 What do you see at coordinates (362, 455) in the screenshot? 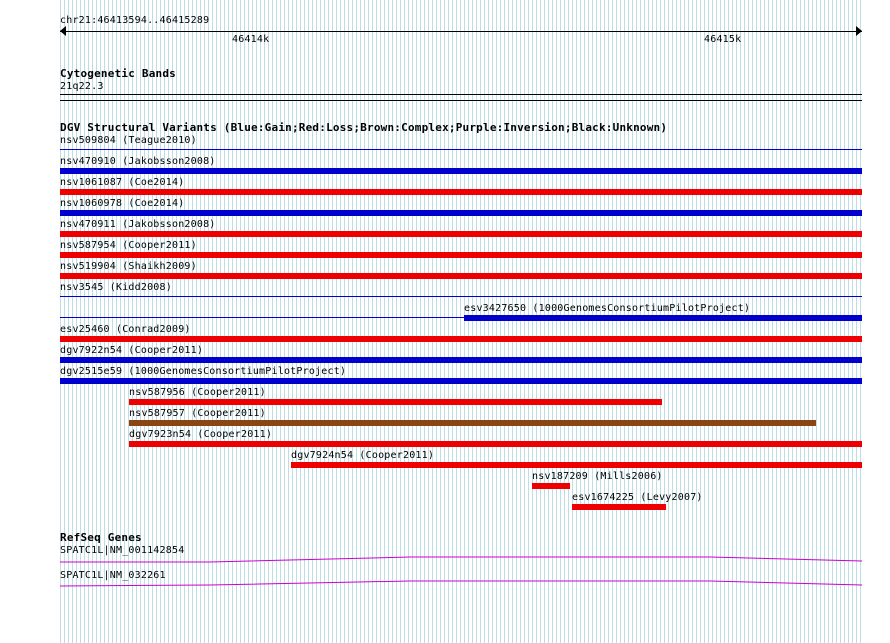
I see `dgv-variant-label: dgv7924n54 (Cooper2011)` at bounding box center [362, 455].